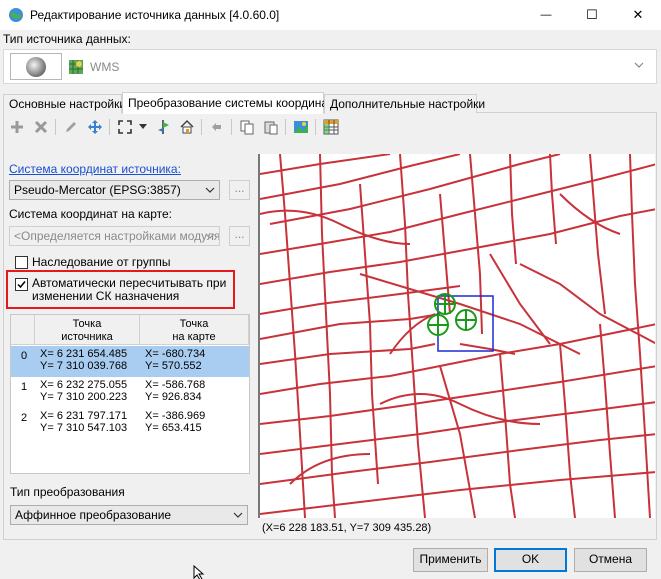 This screenshot has height=579, width=661. I want to click on source-cs-select: Pseudo-Mercator (EPSG:3857), so click(114, 190).